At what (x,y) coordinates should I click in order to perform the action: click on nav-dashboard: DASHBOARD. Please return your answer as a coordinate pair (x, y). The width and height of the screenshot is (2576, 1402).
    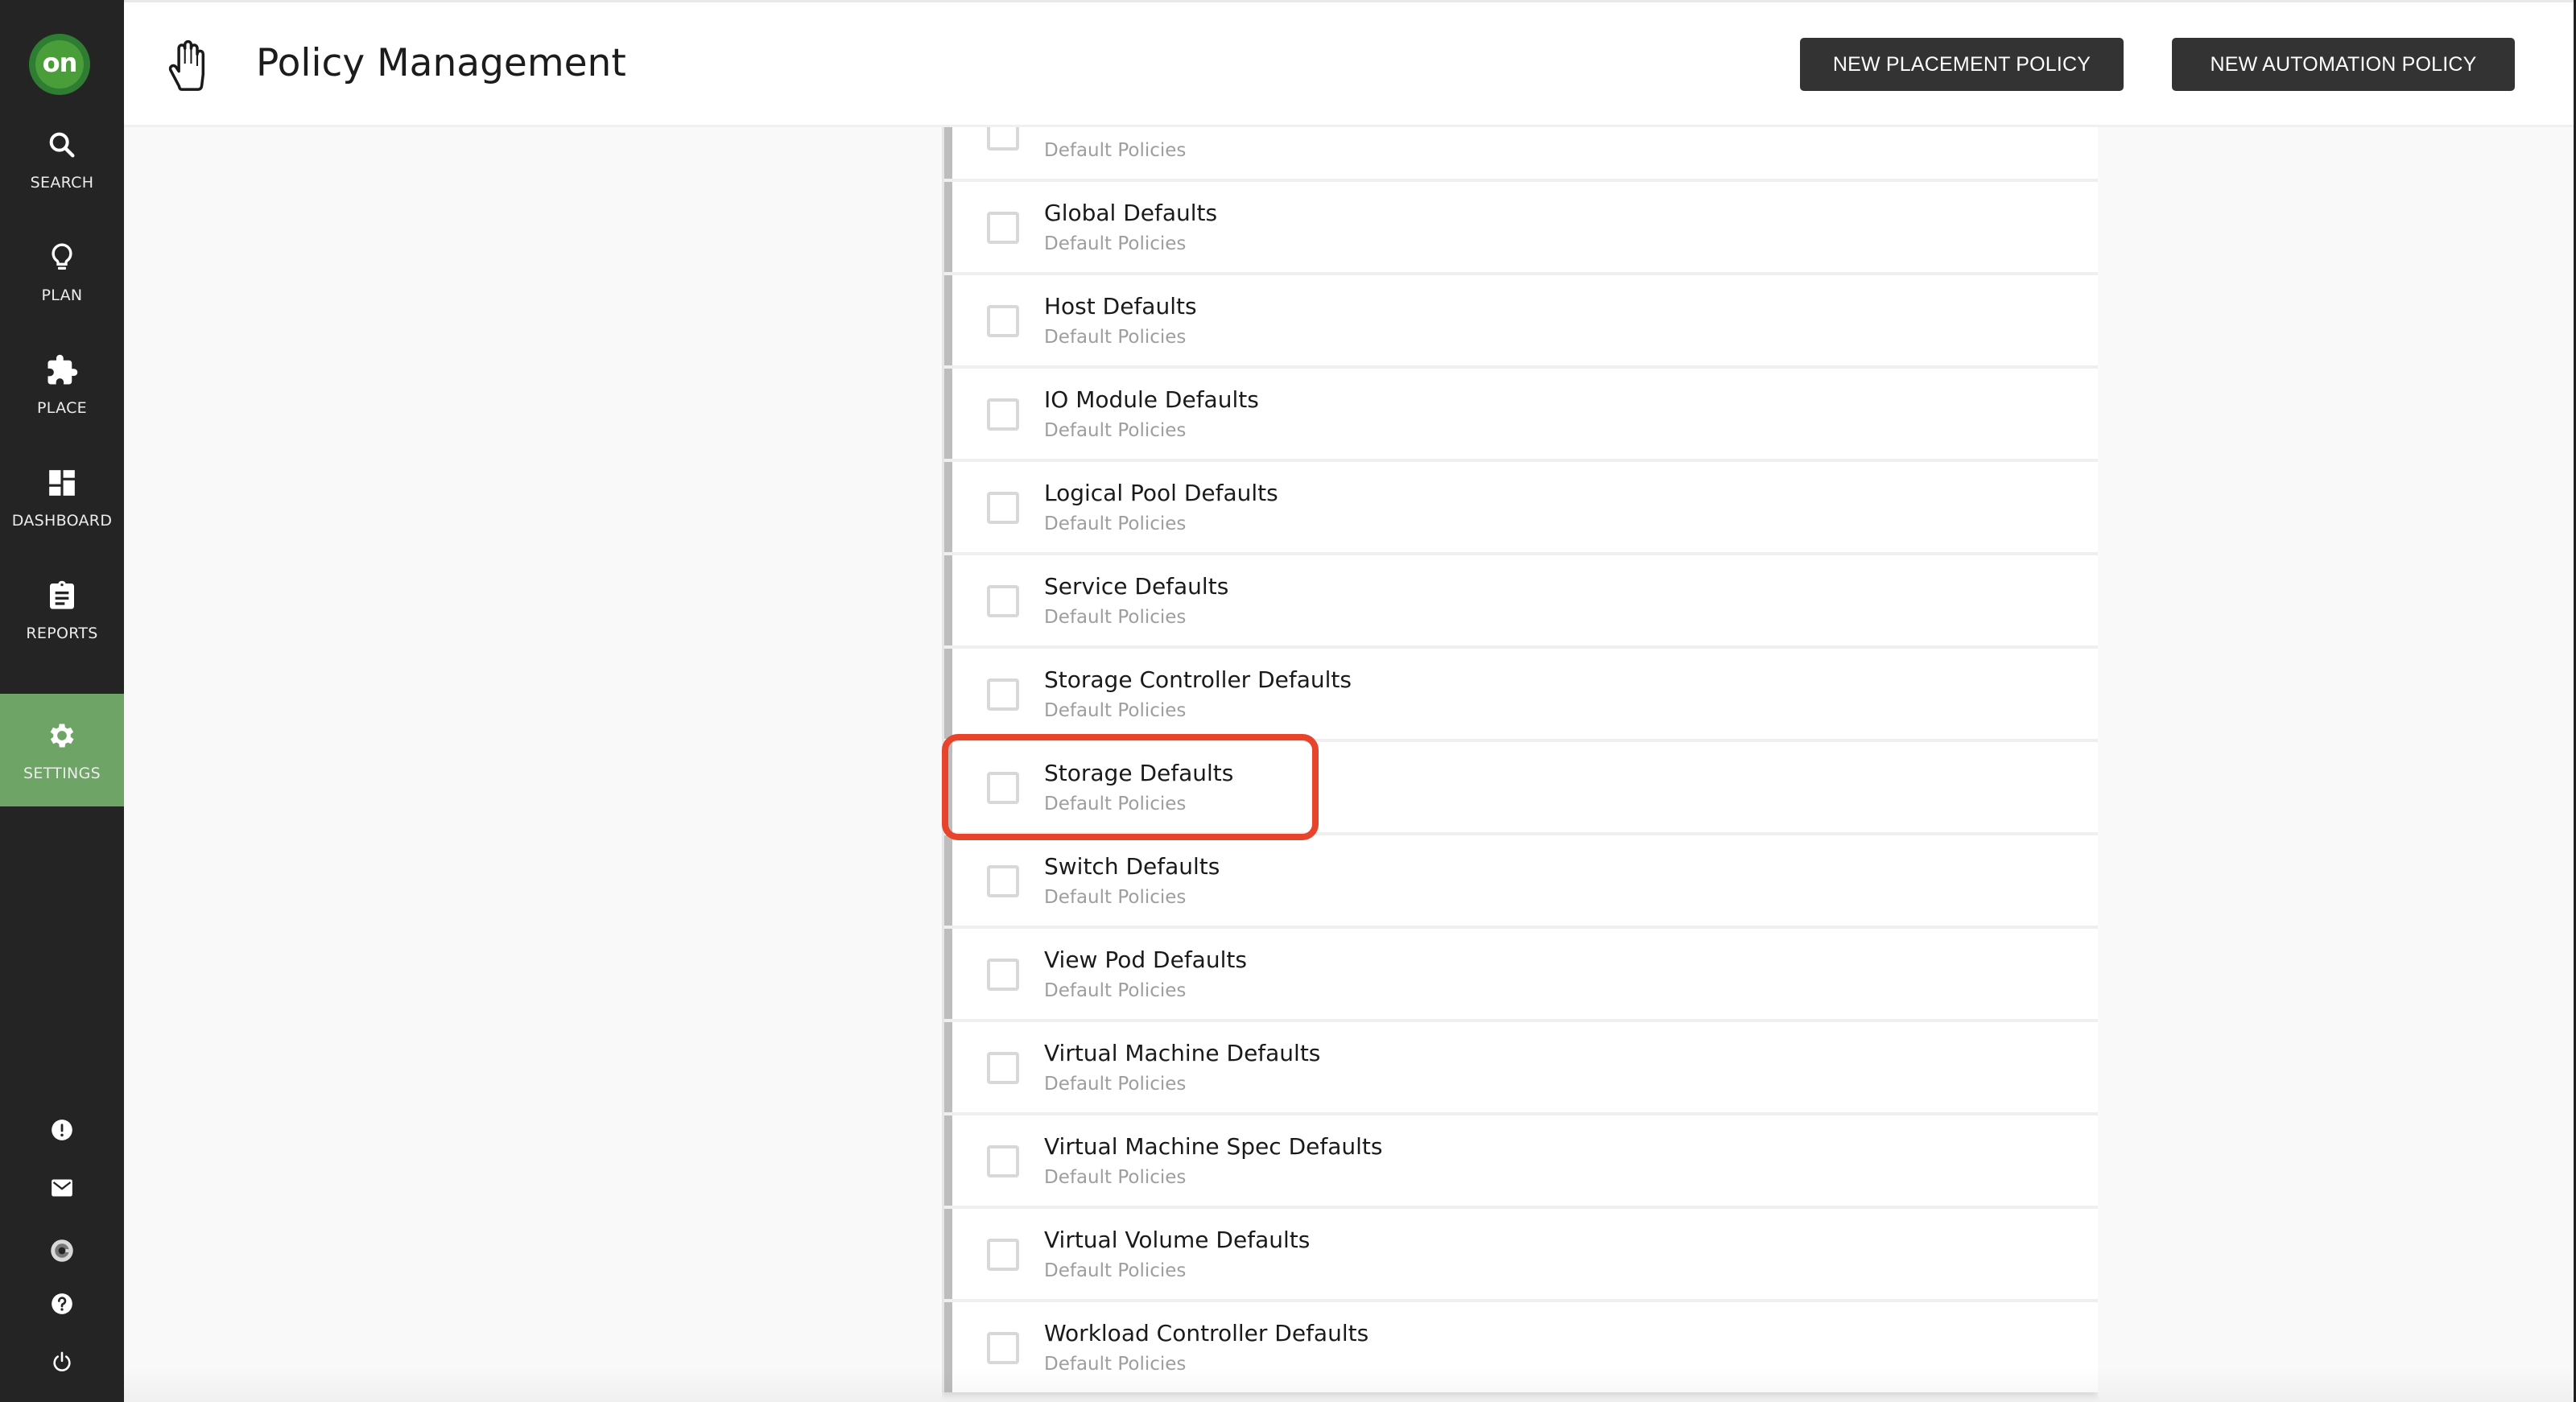
    Looking at the image, I should click on (62, 497).